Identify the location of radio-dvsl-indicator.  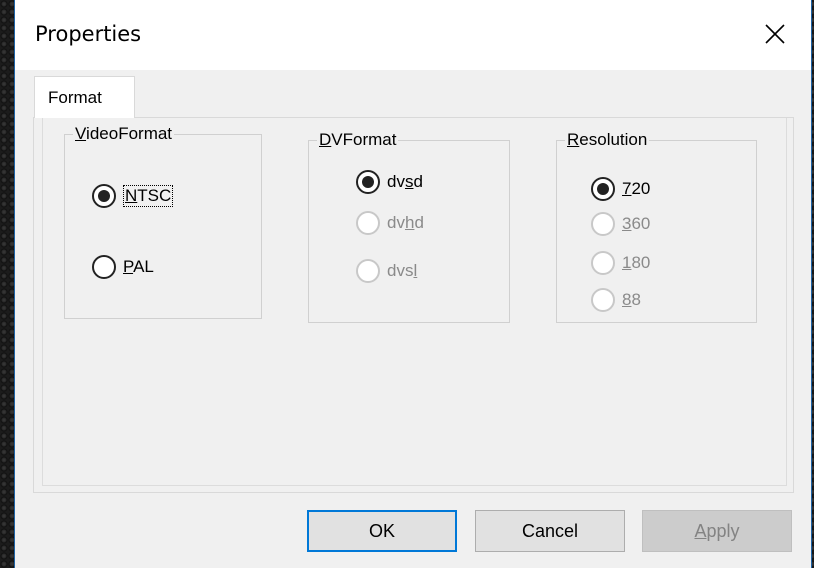
(368, 271).